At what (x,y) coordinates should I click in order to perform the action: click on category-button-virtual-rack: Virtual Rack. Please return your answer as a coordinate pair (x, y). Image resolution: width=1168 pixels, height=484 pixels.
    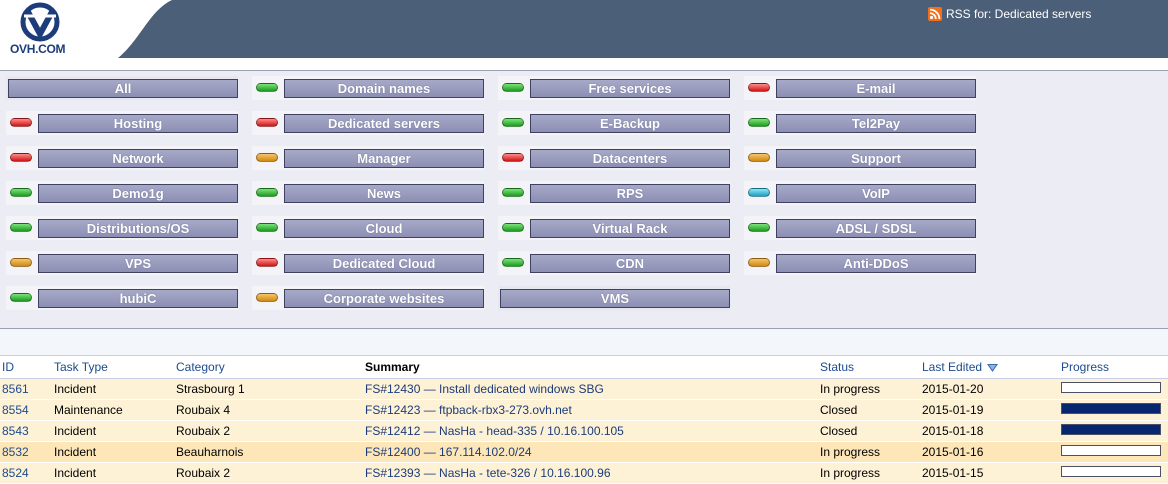
    Looking at the image, I should click on (630, 228).